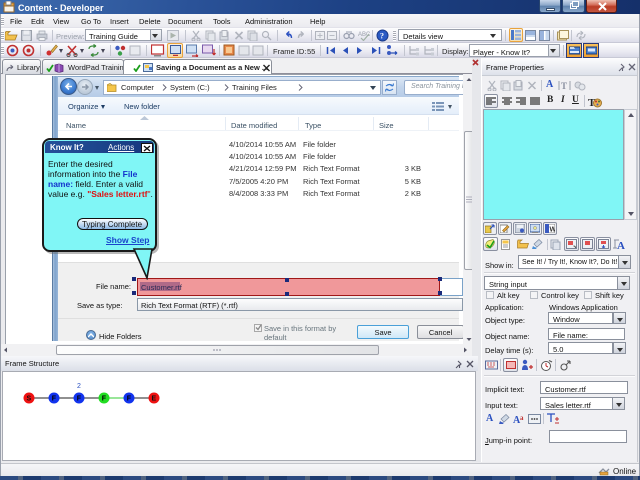  Describe the element at coordinates (154, 399) in the screenshot. I see `svg-text: E` at that location.